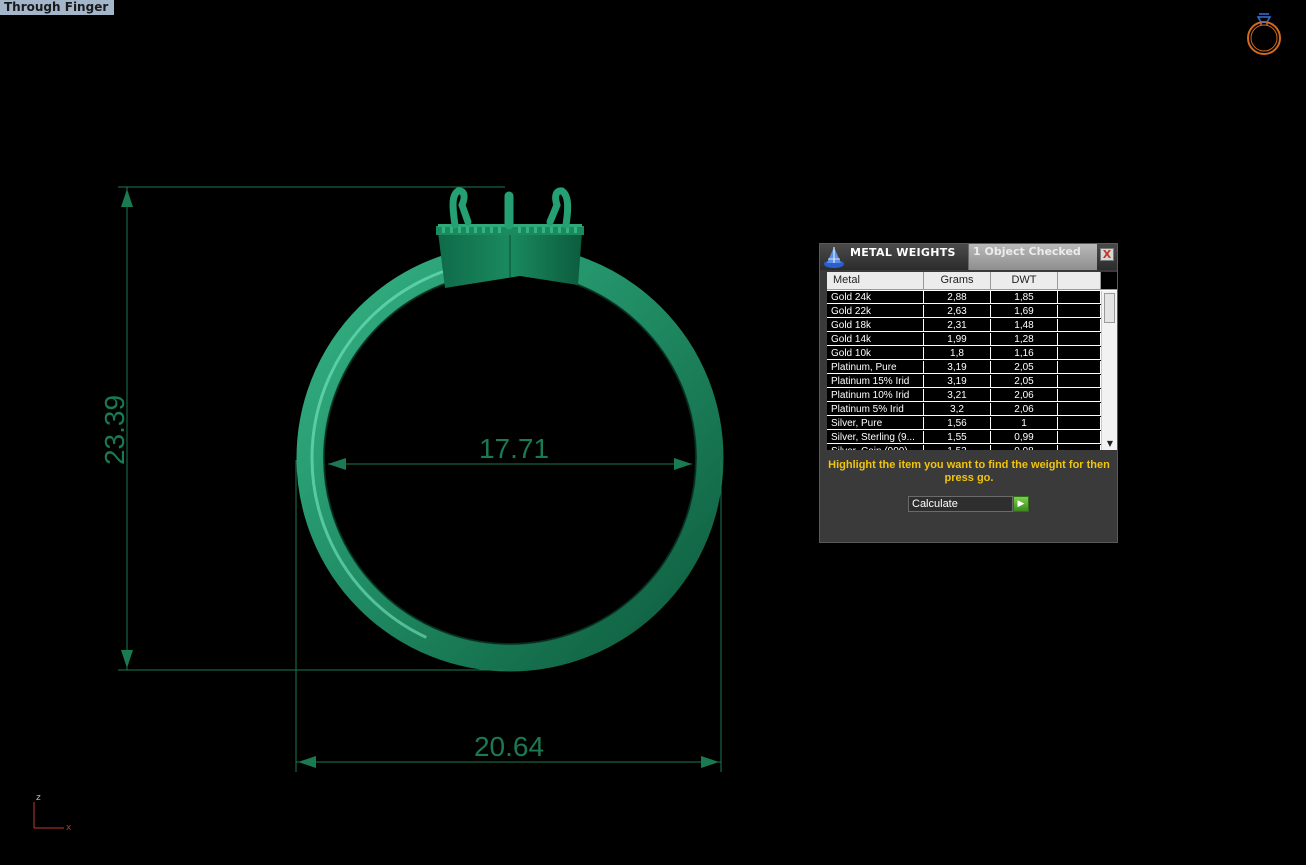  I want to click on table-header-corner, so click(1109, 280).